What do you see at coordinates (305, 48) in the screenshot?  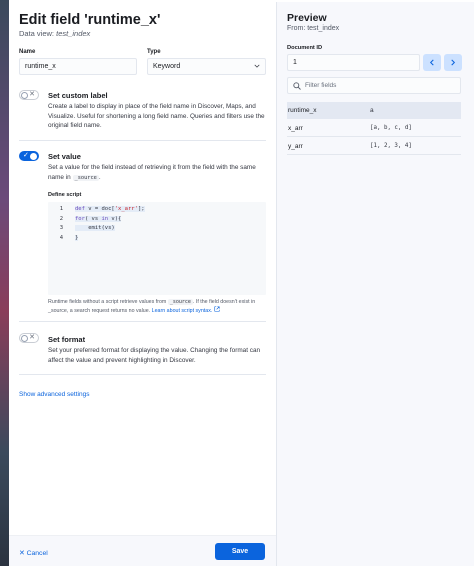 I see `document-id-label: Document ID` at bounding box center [305, 48].